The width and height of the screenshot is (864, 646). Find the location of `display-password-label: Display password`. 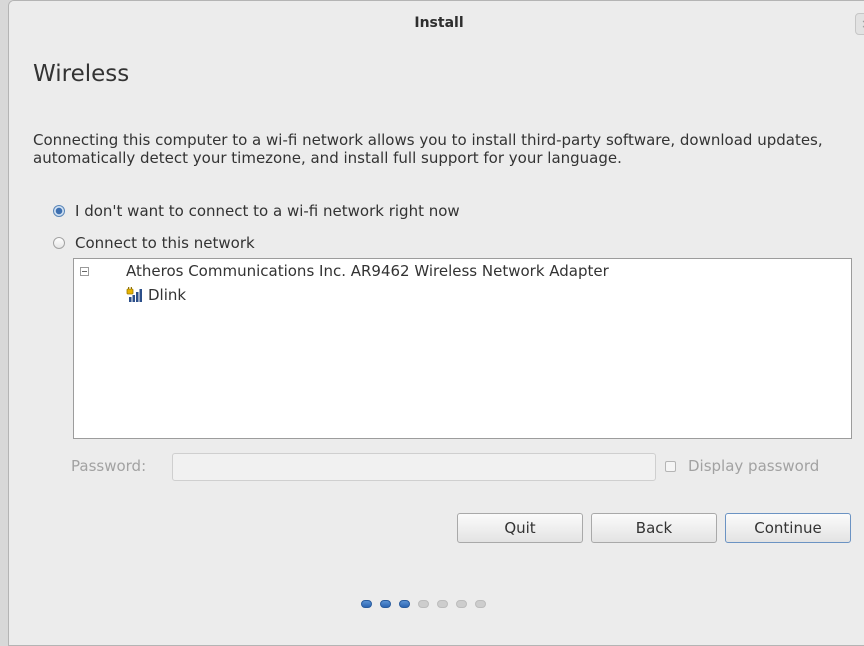

display-password-label: Display password is located at coordinates (754, 466).